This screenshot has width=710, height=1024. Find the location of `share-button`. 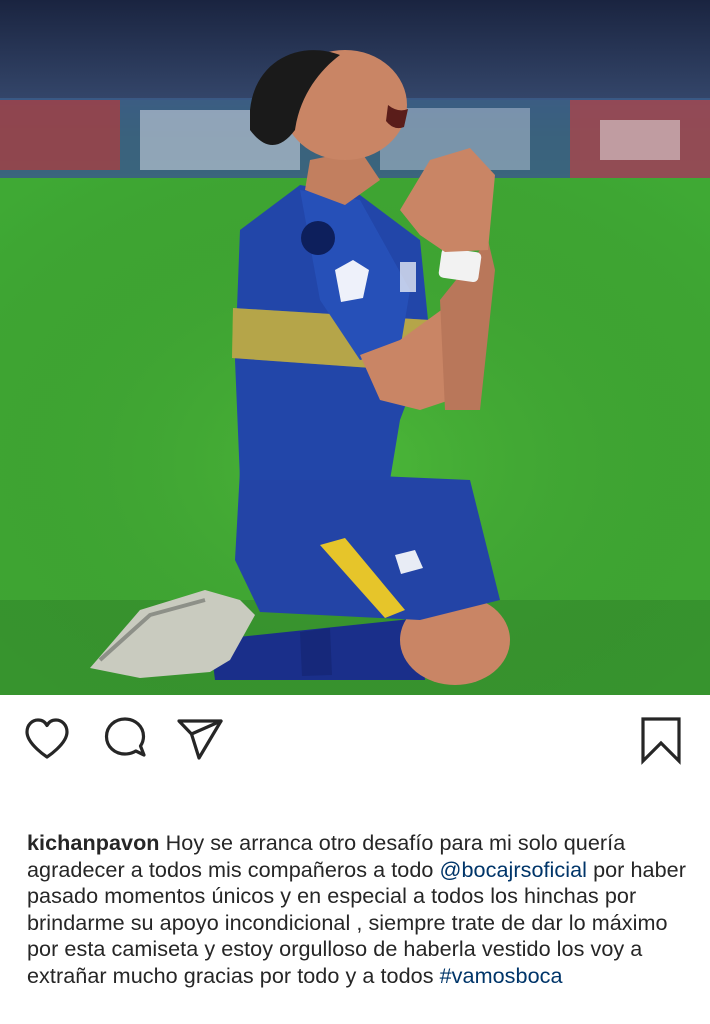

share-button is located at coordinates (200, 740).